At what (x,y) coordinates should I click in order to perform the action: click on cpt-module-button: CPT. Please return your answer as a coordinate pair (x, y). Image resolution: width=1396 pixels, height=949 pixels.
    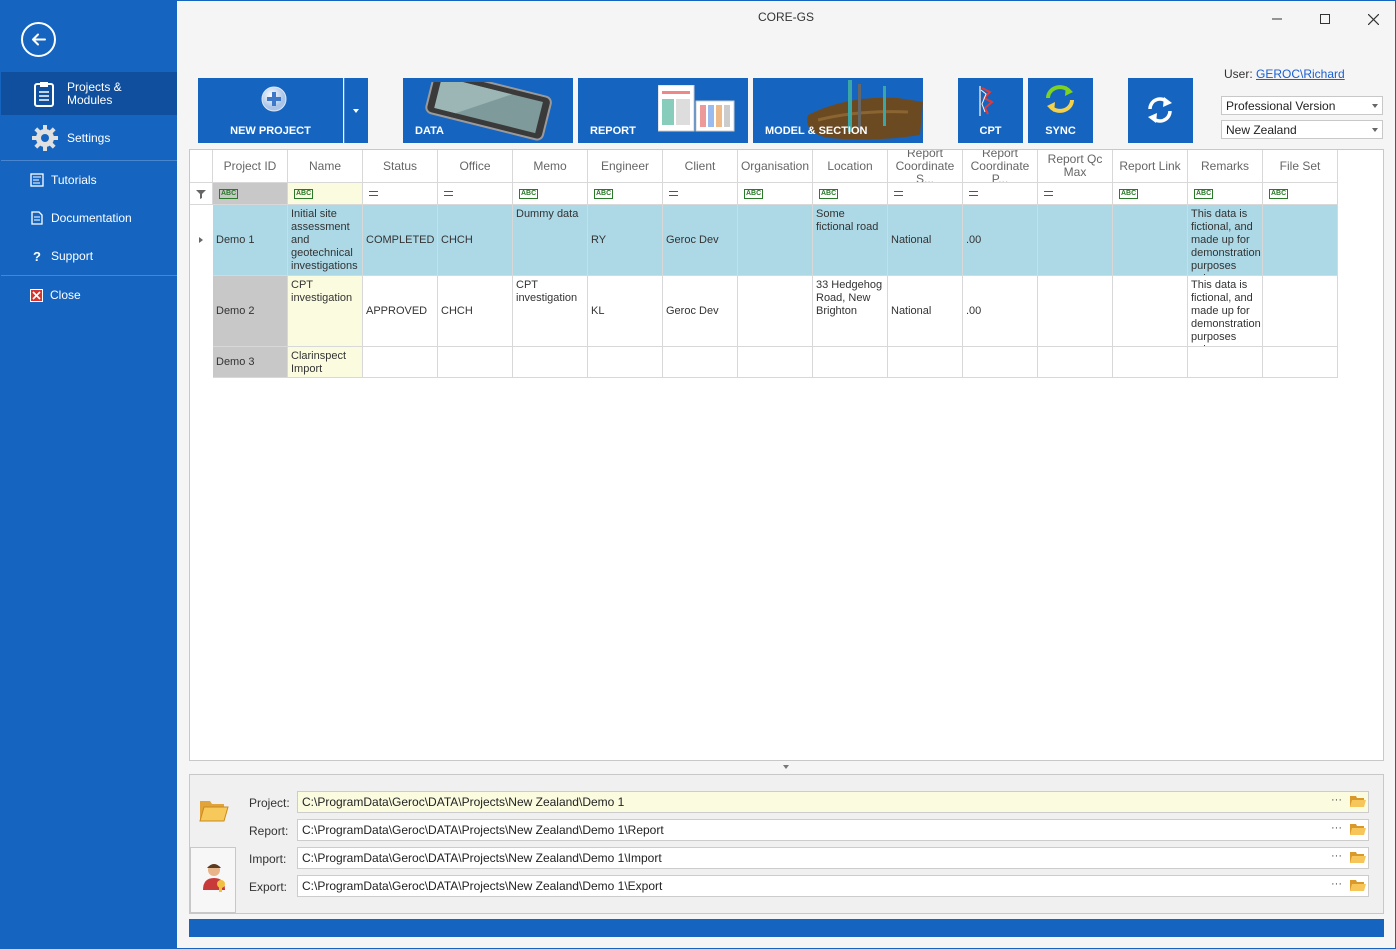
    Looking at the image, I should click on (990, 110).